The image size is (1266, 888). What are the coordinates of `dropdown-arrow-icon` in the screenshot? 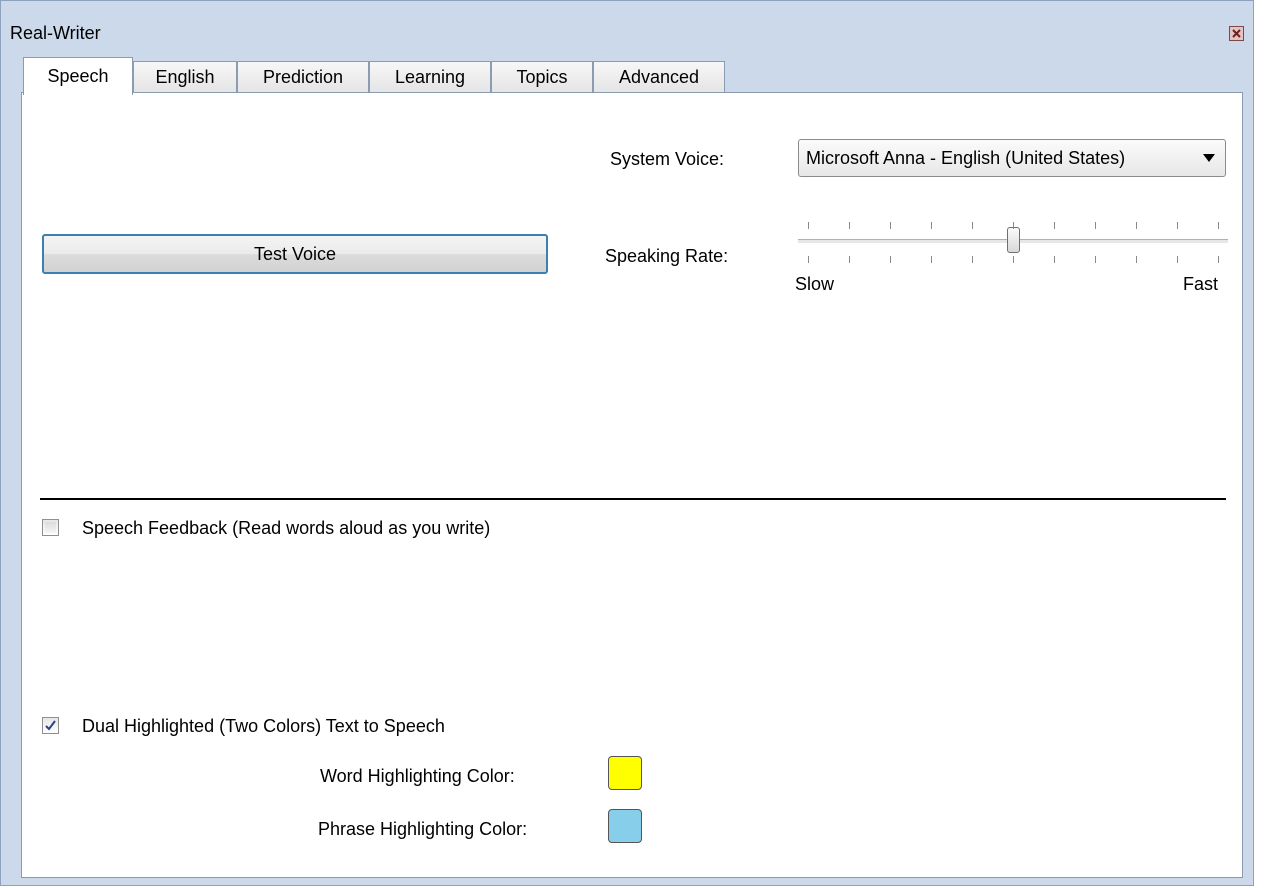 It's located at (1209, 158).